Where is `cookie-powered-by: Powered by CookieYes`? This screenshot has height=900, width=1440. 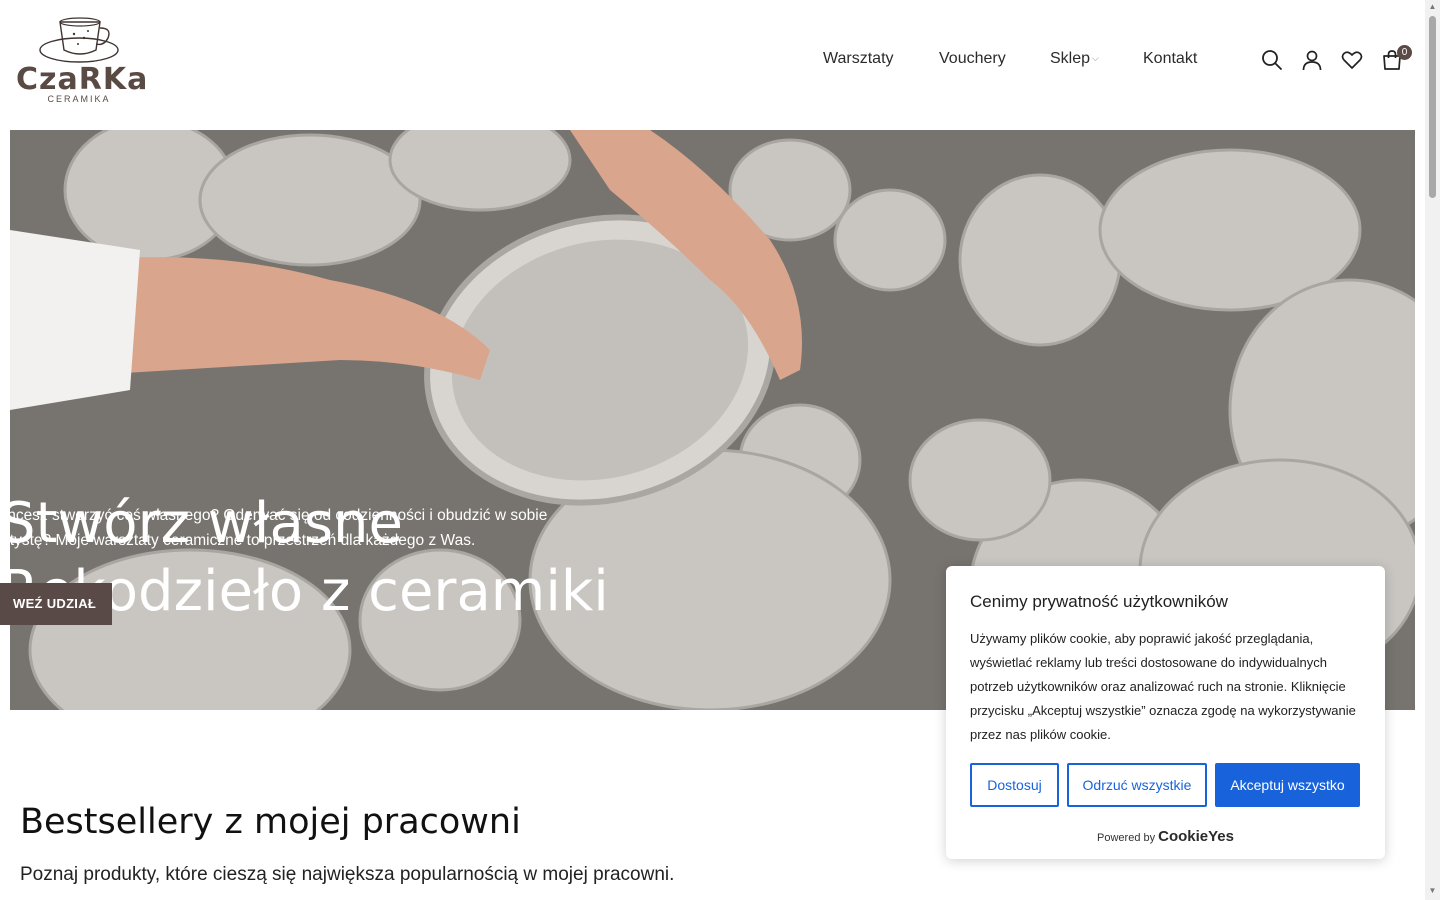 cookie-powered-by: Powered by CookieYes is located at coordinates (1165, 836).